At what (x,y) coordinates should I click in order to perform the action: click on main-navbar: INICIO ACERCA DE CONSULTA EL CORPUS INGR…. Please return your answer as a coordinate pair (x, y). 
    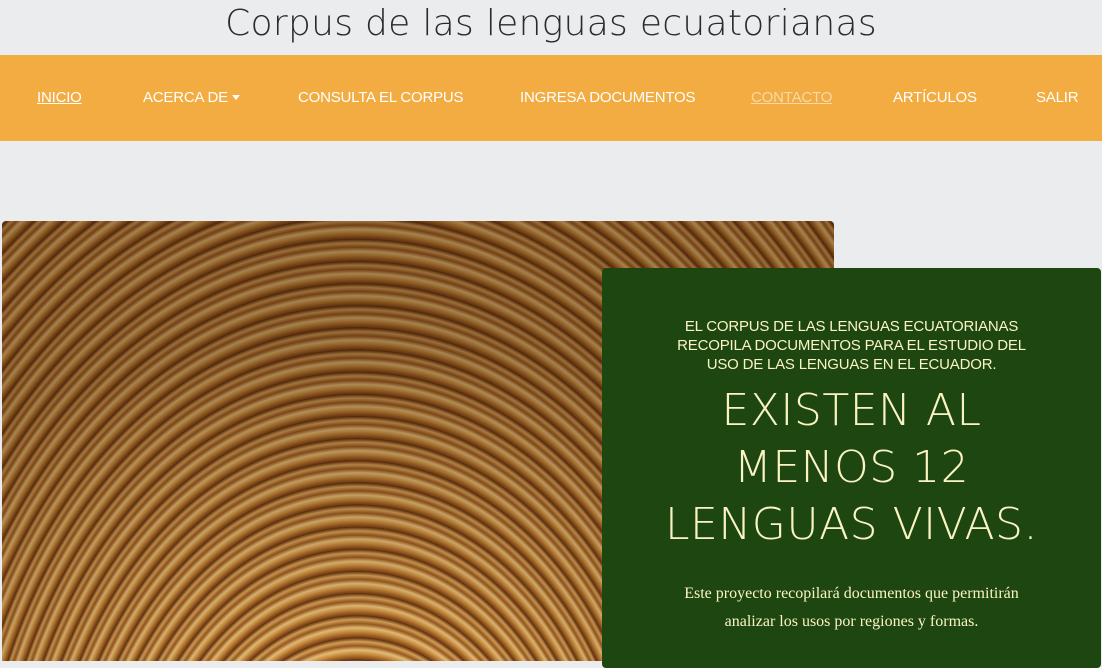
    Looking at the image, I should click on (551, 98).